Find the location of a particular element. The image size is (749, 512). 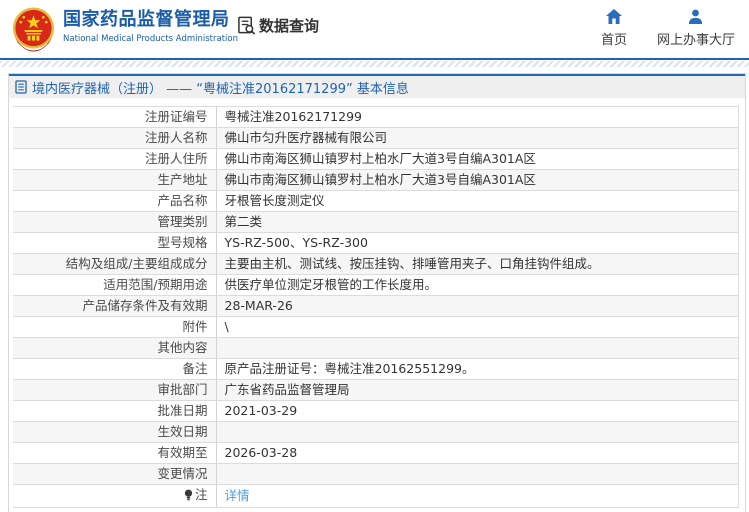

row-label: 备注 is located at coordinates (115, 369).